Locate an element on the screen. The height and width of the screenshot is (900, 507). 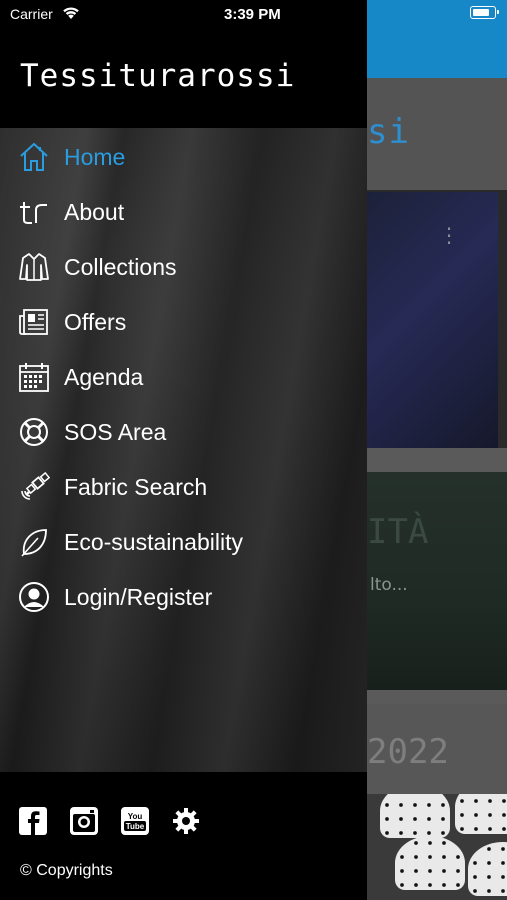
menu-item-agenda: Agenda is located at coordinates (183, 377).